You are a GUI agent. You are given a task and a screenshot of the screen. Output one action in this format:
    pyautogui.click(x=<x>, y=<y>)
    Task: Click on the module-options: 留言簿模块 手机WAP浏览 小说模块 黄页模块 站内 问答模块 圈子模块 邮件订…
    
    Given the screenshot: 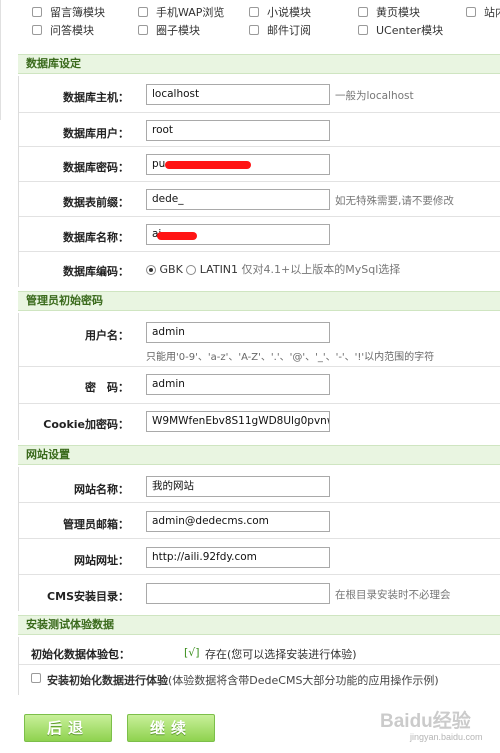 What is the action you would take?
    pyautogui.click(x=250, y=24)
    